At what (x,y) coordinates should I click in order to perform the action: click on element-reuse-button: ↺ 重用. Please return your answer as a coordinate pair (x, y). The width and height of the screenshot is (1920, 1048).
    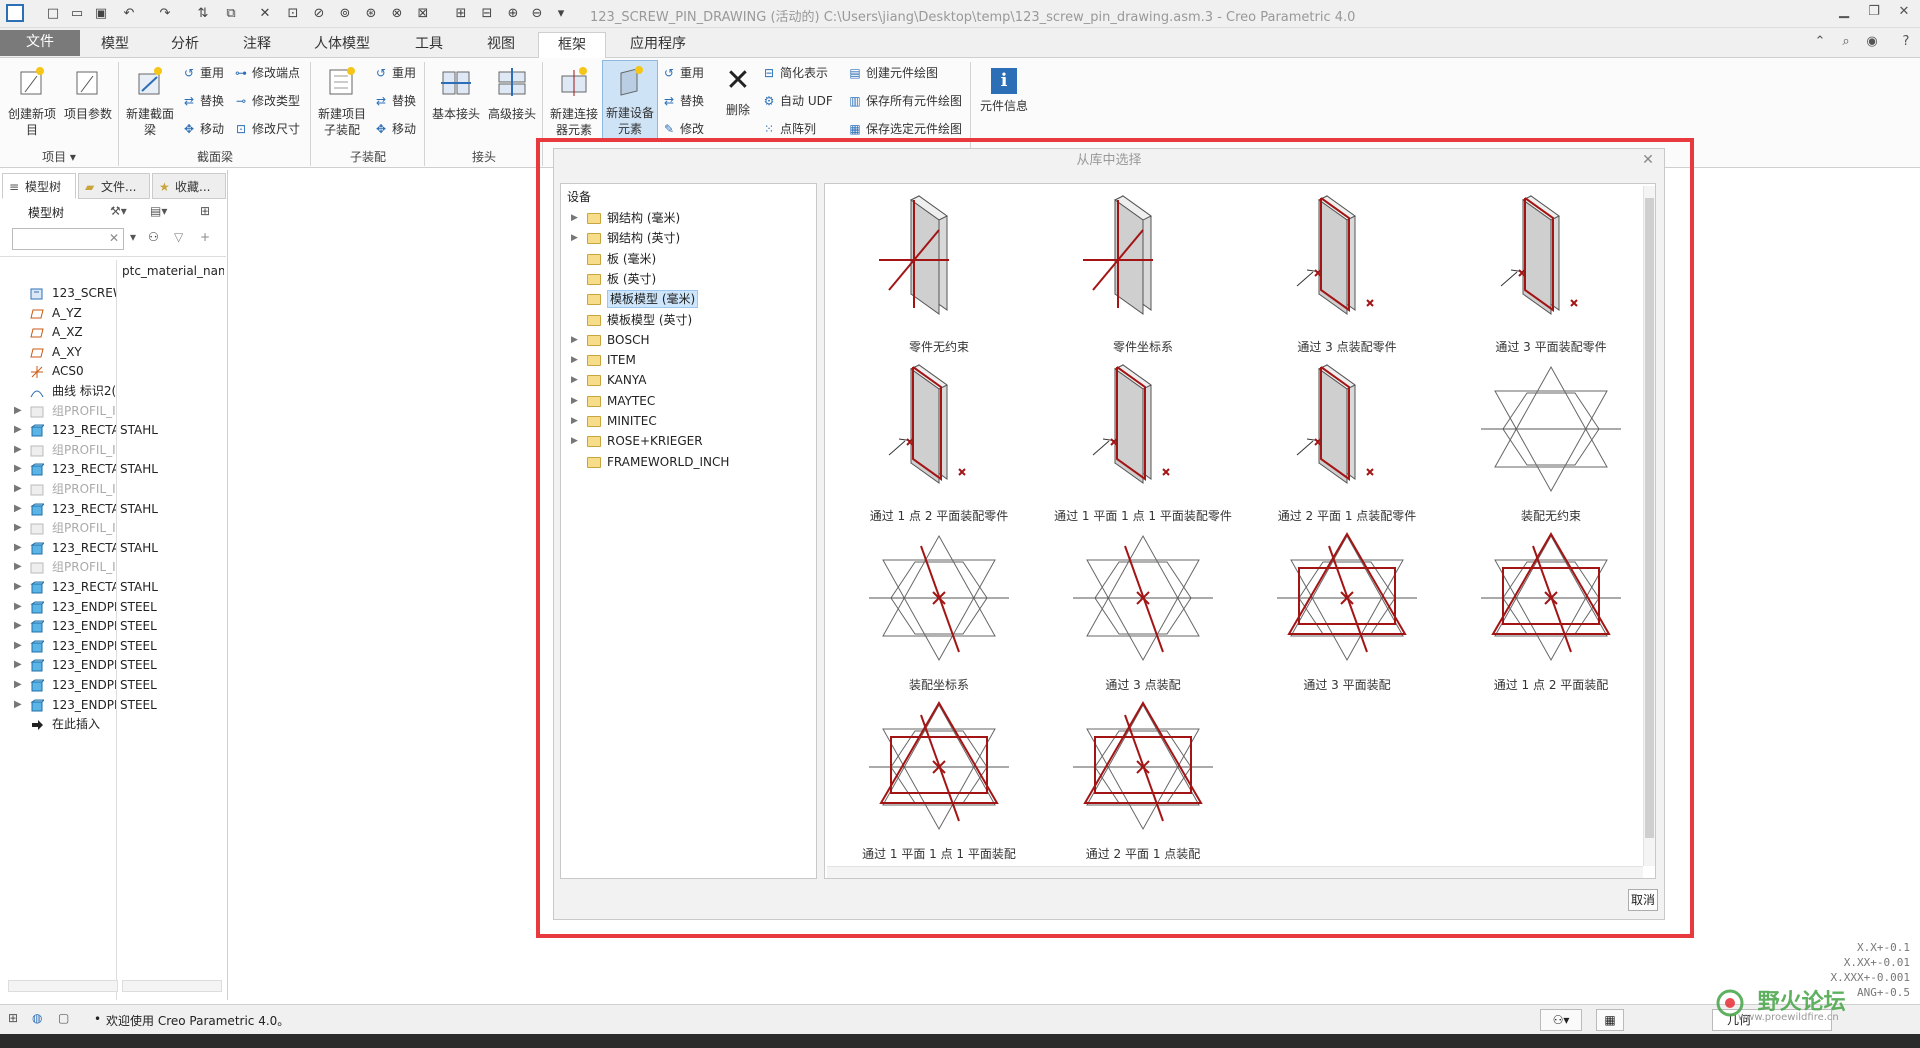
    Looking at the image, I should click on (683, 73).